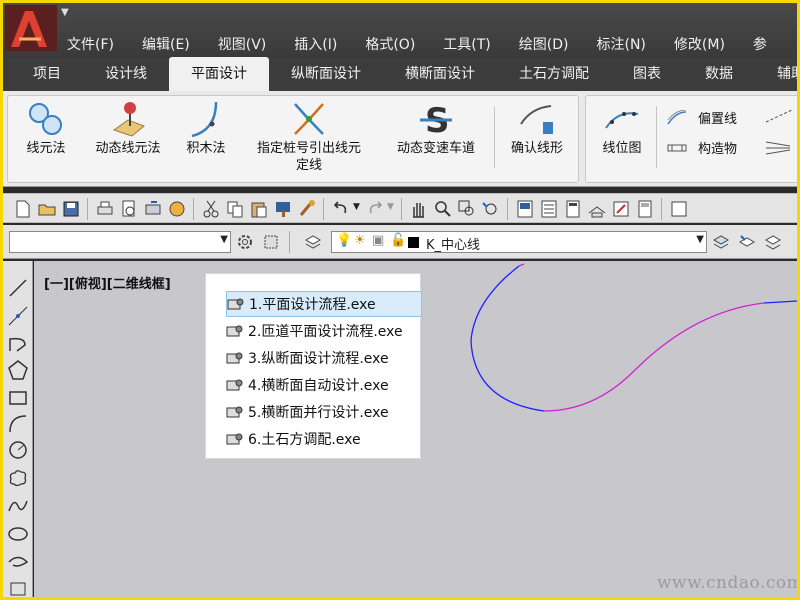 The height and width of the screenshot is (600, 800). Describe the element at coordinates (443, 209) in the screenshot. I see `zoom-realtime-icon` at that location.